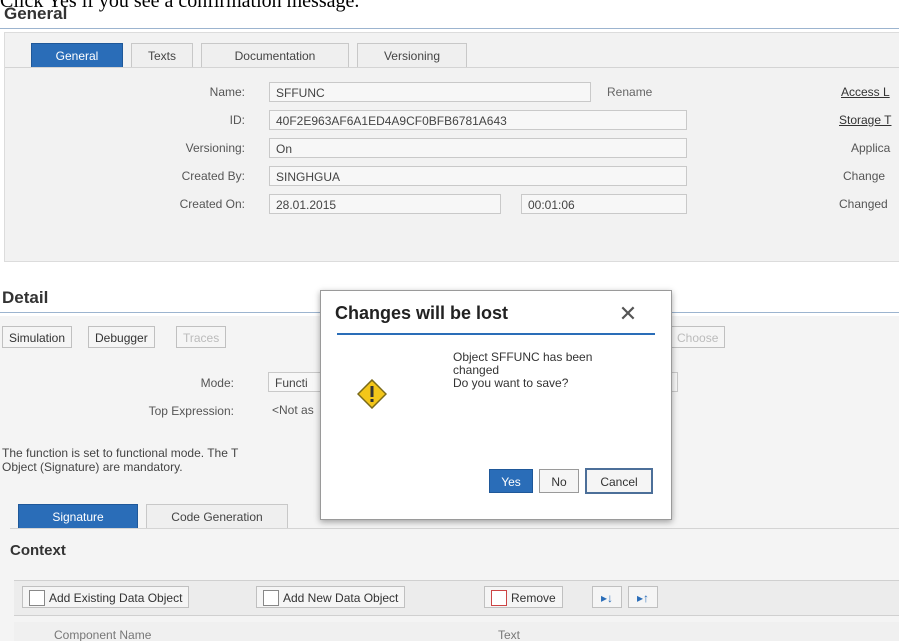  Describe the element at coordinates (293, 410) in the screenshot. I see `top-expression-value: <Not as` at that location.